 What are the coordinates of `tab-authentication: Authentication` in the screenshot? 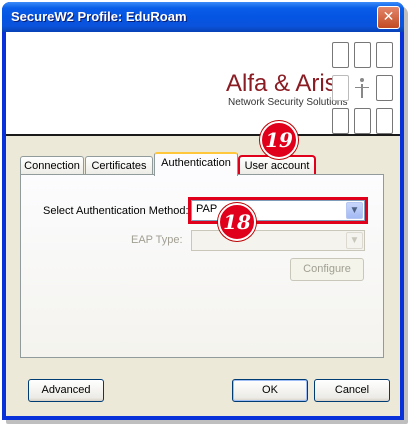 It's located at (196, 164).